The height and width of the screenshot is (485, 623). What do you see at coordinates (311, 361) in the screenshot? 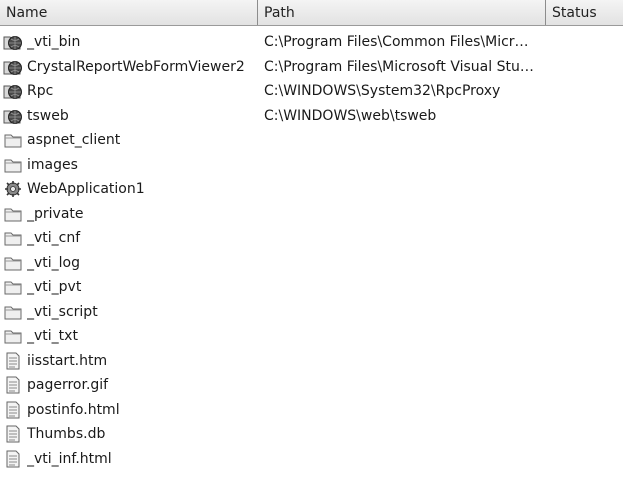
I see `list-item: iisstart.htm` at bounding box center [311, 361].